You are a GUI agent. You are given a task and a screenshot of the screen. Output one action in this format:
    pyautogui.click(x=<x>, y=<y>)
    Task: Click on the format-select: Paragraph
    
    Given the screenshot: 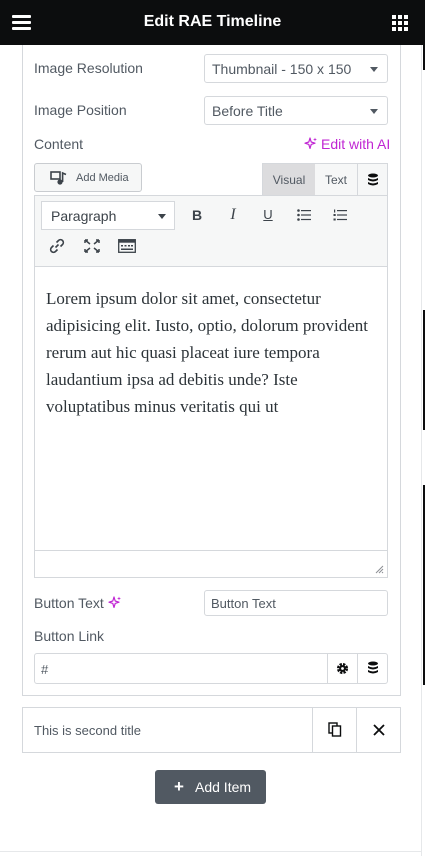 What is the action you would take?
    pyautogui.click(x=108, y=215)
    